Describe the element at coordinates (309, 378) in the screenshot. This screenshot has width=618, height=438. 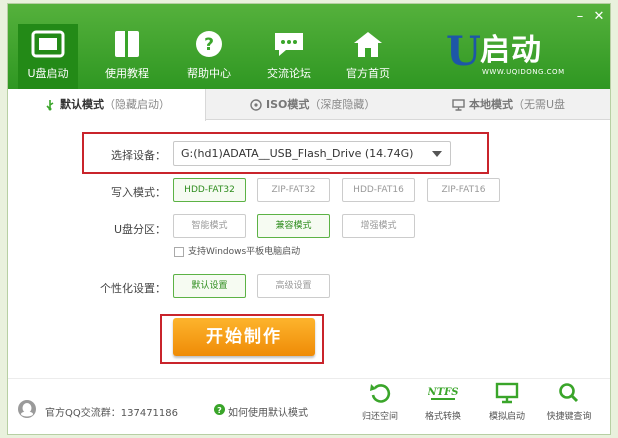
I see `footer-divider` at that location.